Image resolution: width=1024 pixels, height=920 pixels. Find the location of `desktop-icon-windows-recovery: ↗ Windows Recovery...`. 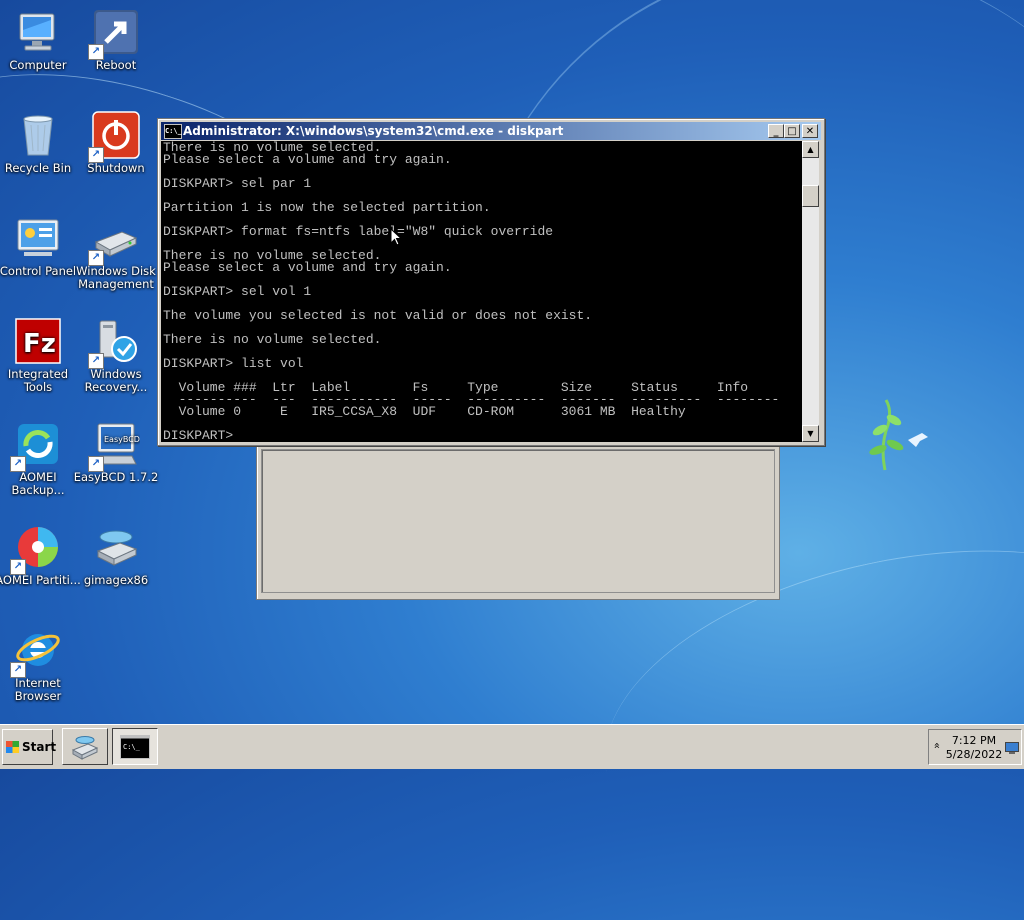

desktop-icon-windows-recovery: ↗ Windows Recovery... is located at coordinates (116, 355).